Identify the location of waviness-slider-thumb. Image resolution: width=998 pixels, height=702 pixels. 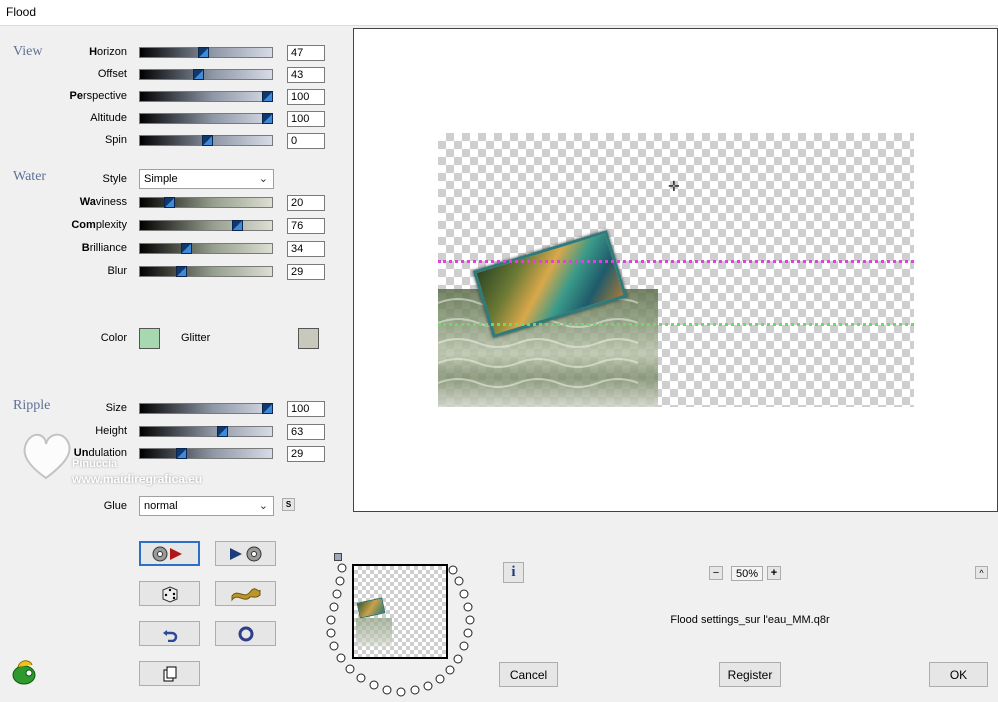
(169, 202).